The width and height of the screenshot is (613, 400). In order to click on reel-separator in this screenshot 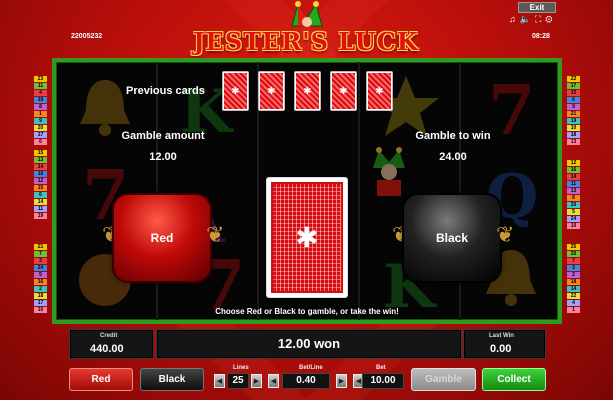, I will do `click(460, 191)`.